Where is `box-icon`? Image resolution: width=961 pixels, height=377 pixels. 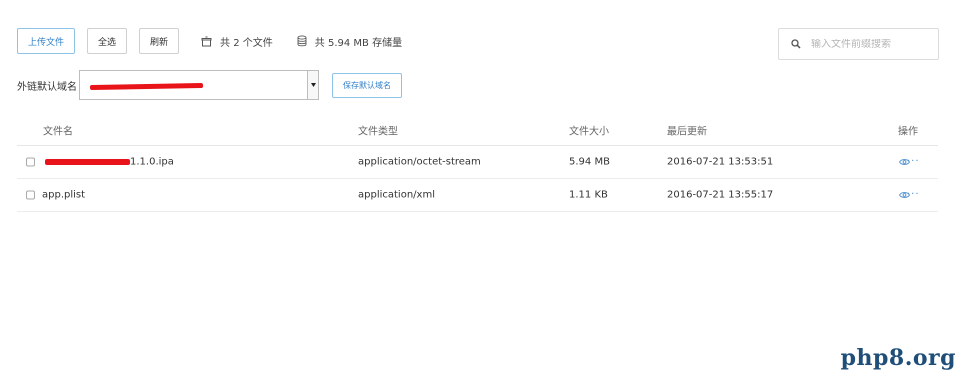
box-icon is located at coordinates (206, 41).